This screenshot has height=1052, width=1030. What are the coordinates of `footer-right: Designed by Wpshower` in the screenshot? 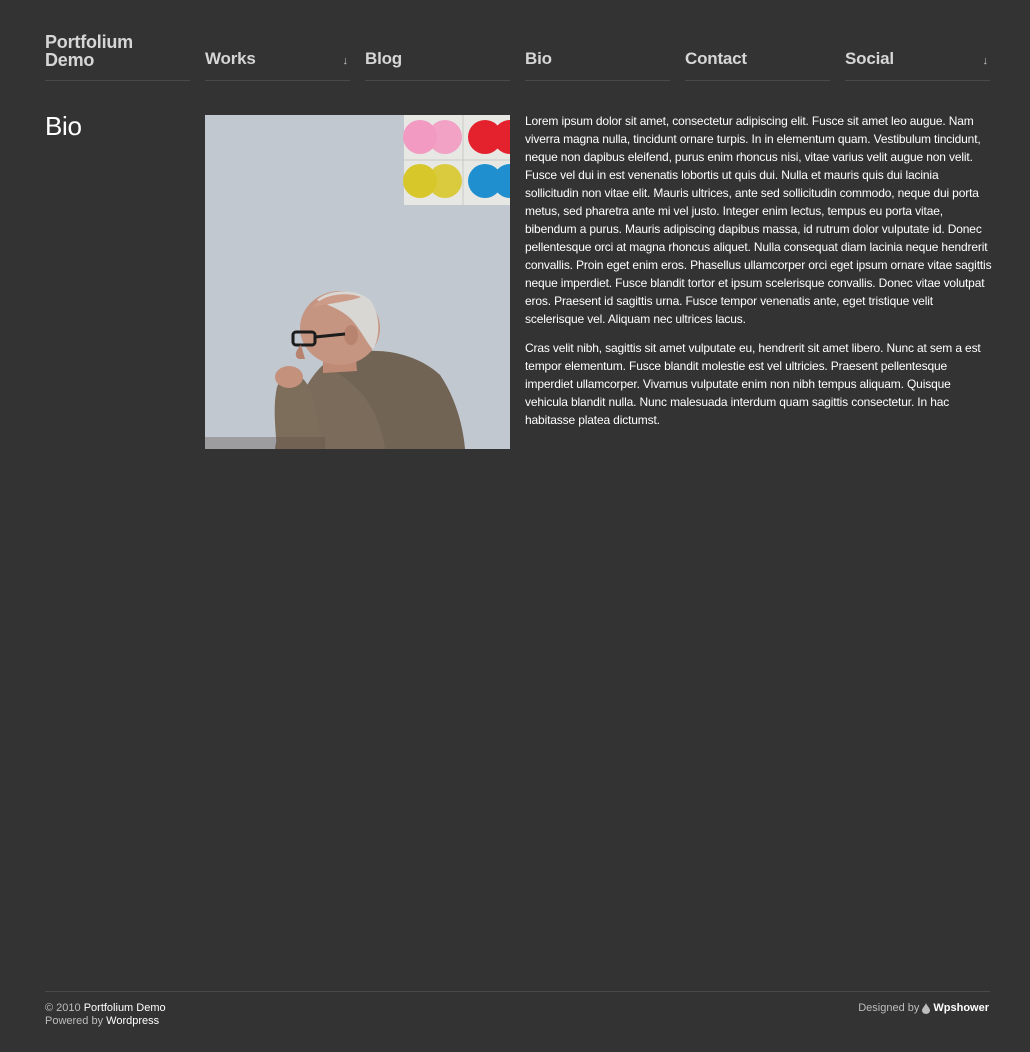 It's located at (923, 1008).